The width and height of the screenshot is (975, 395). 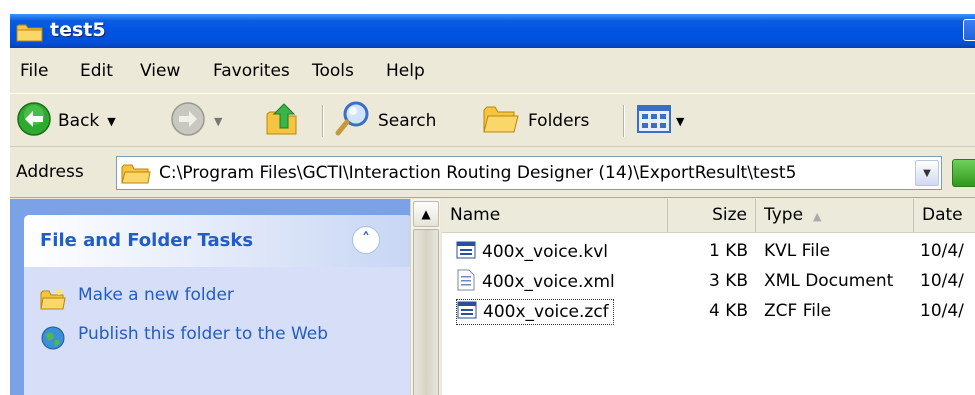 I want to click on file-size: 1 KB, so click(x=728, y=251).